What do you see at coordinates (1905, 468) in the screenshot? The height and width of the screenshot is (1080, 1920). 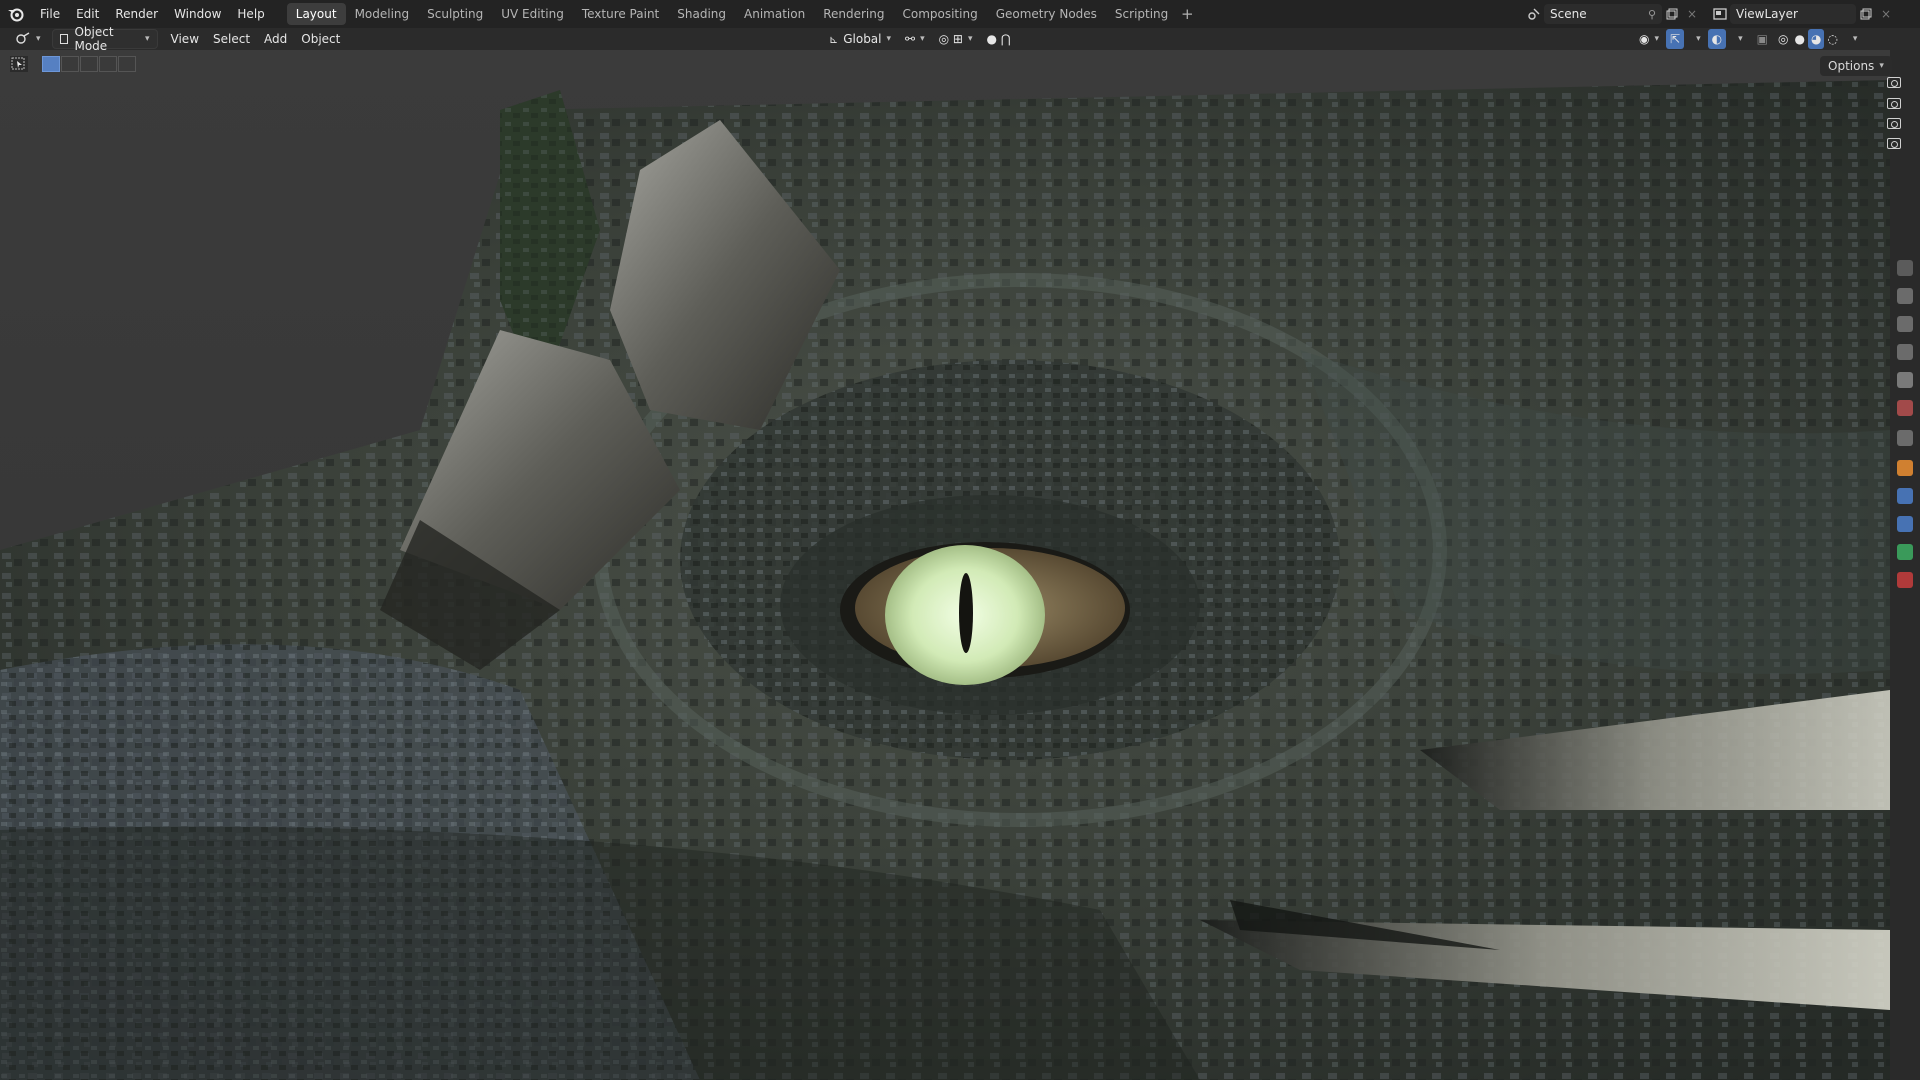 I see `object-properties-icon` at bounding box center [1905, 468].